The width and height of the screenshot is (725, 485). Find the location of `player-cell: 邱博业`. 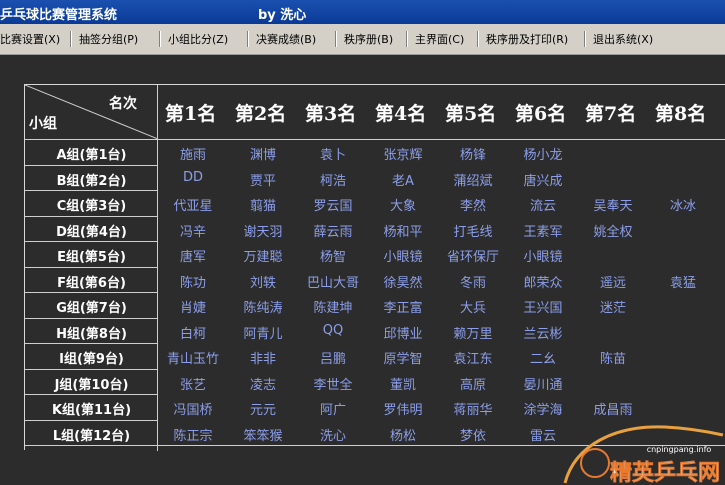

player-cell: 邱博业 is located at coordinates (403, 332).